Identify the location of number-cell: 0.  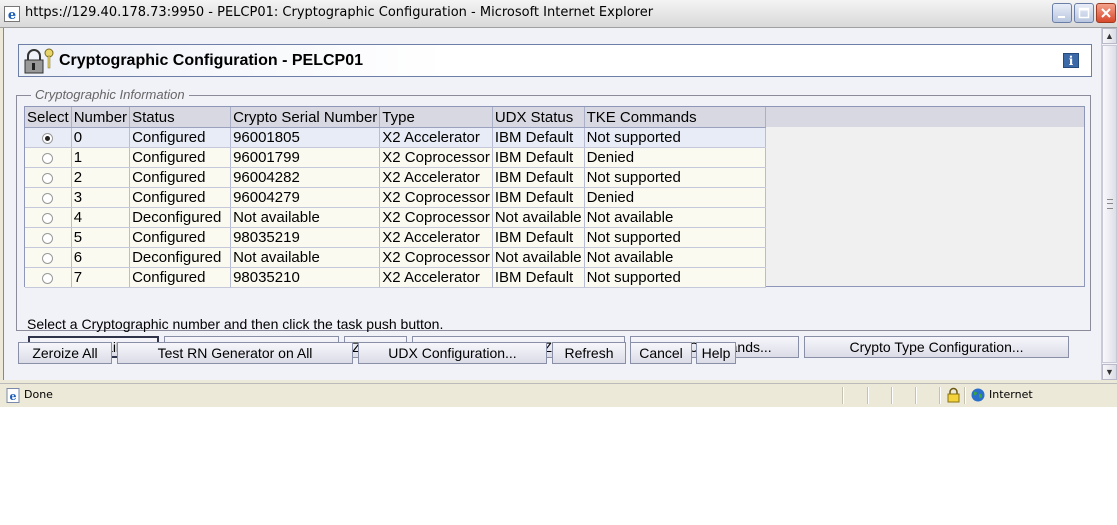
(101, 137).